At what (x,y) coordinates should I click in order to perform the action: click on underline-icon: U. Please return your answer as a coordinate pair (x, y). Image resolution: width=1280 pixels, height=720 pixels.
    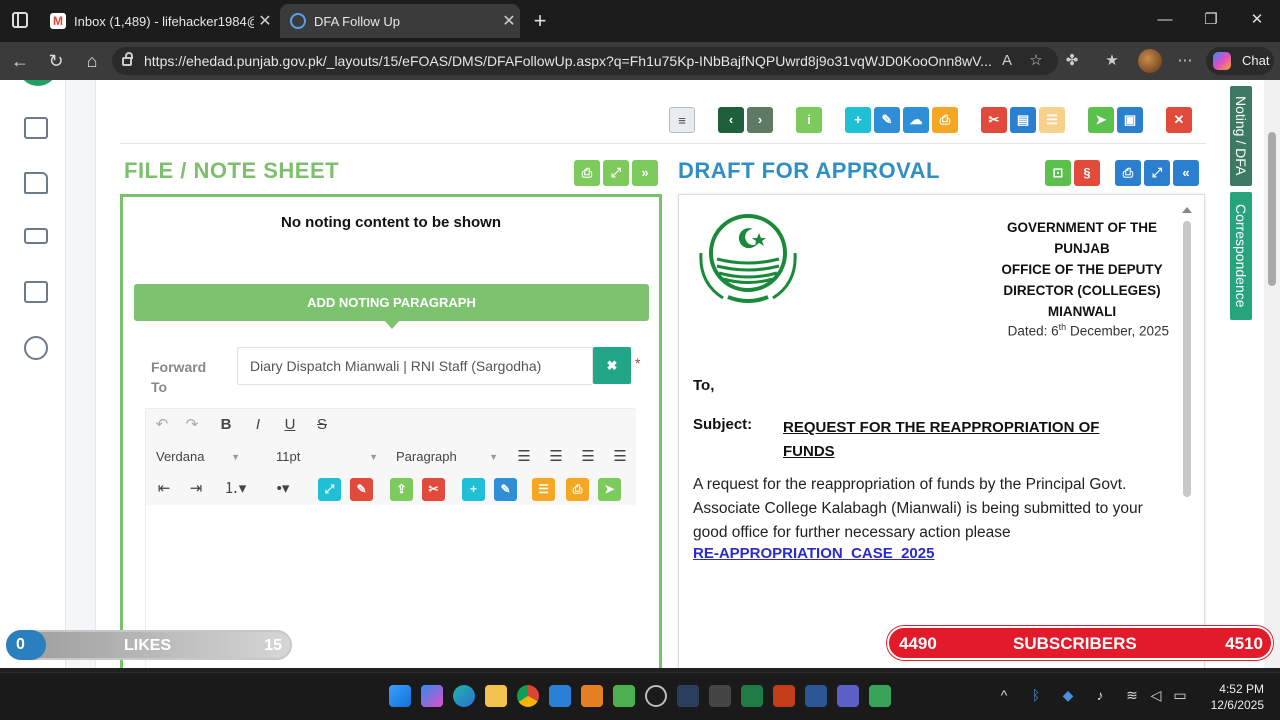
    Looking at the image, I should click on (290, 425).